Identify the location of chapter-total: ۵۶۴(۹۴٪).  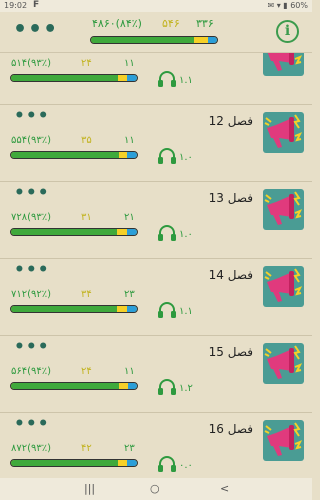
(31, 371).